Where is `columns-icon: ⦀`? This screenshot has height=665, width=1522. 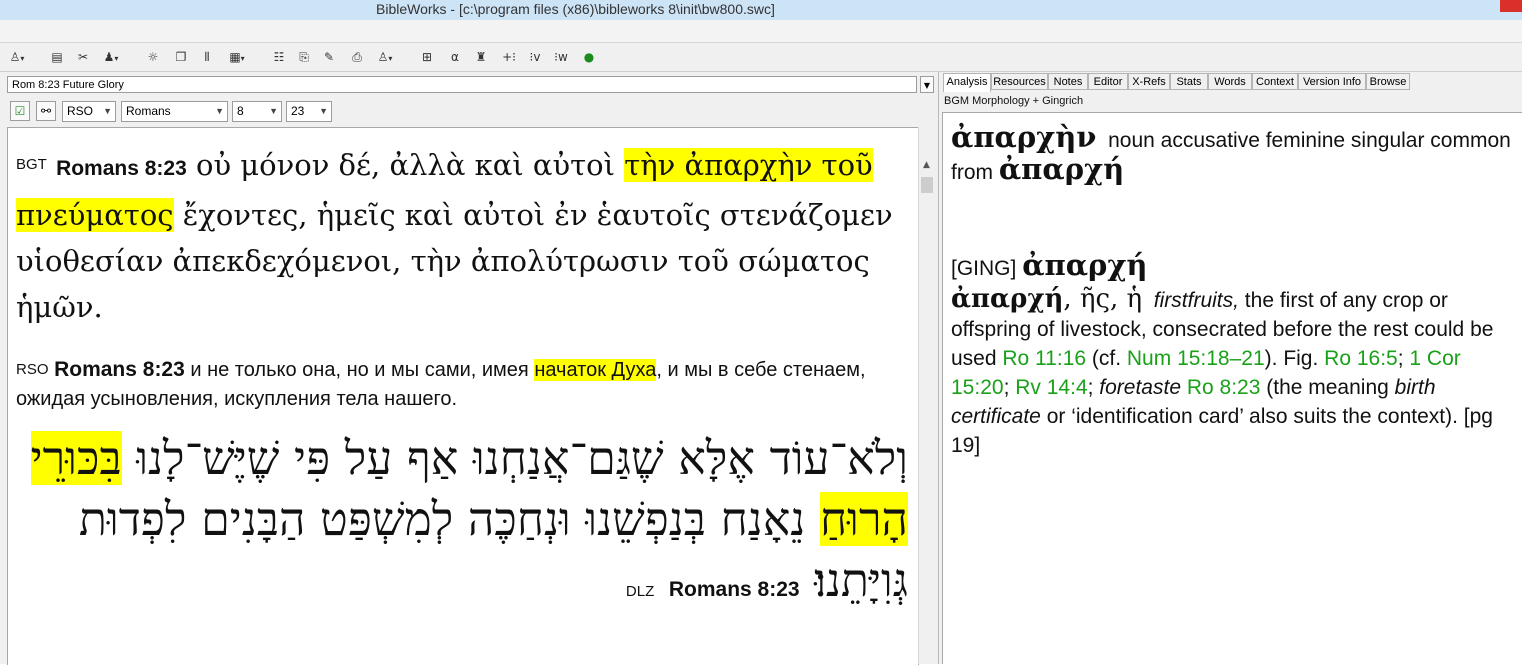 columns-icon: ⦀ is located at coordinates (207, 57).